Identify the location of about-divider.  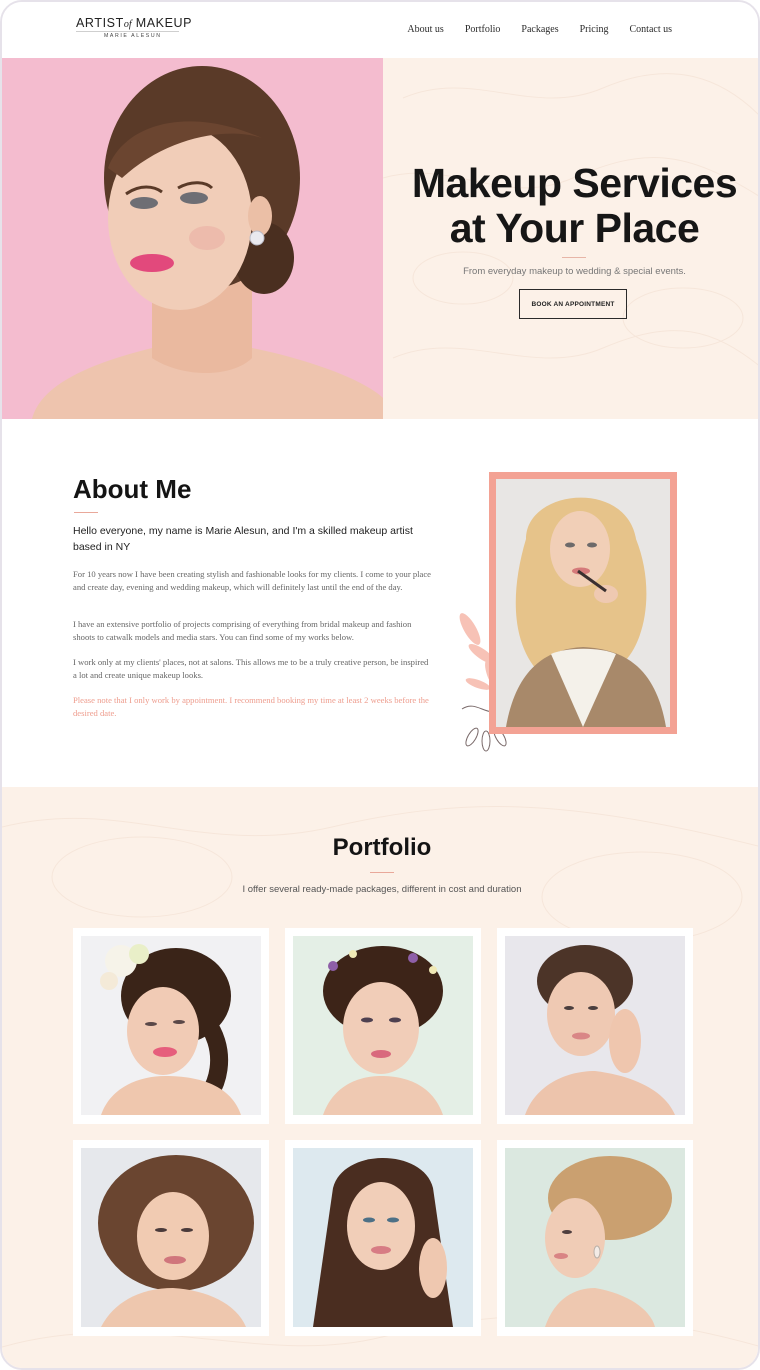
(86, 512).